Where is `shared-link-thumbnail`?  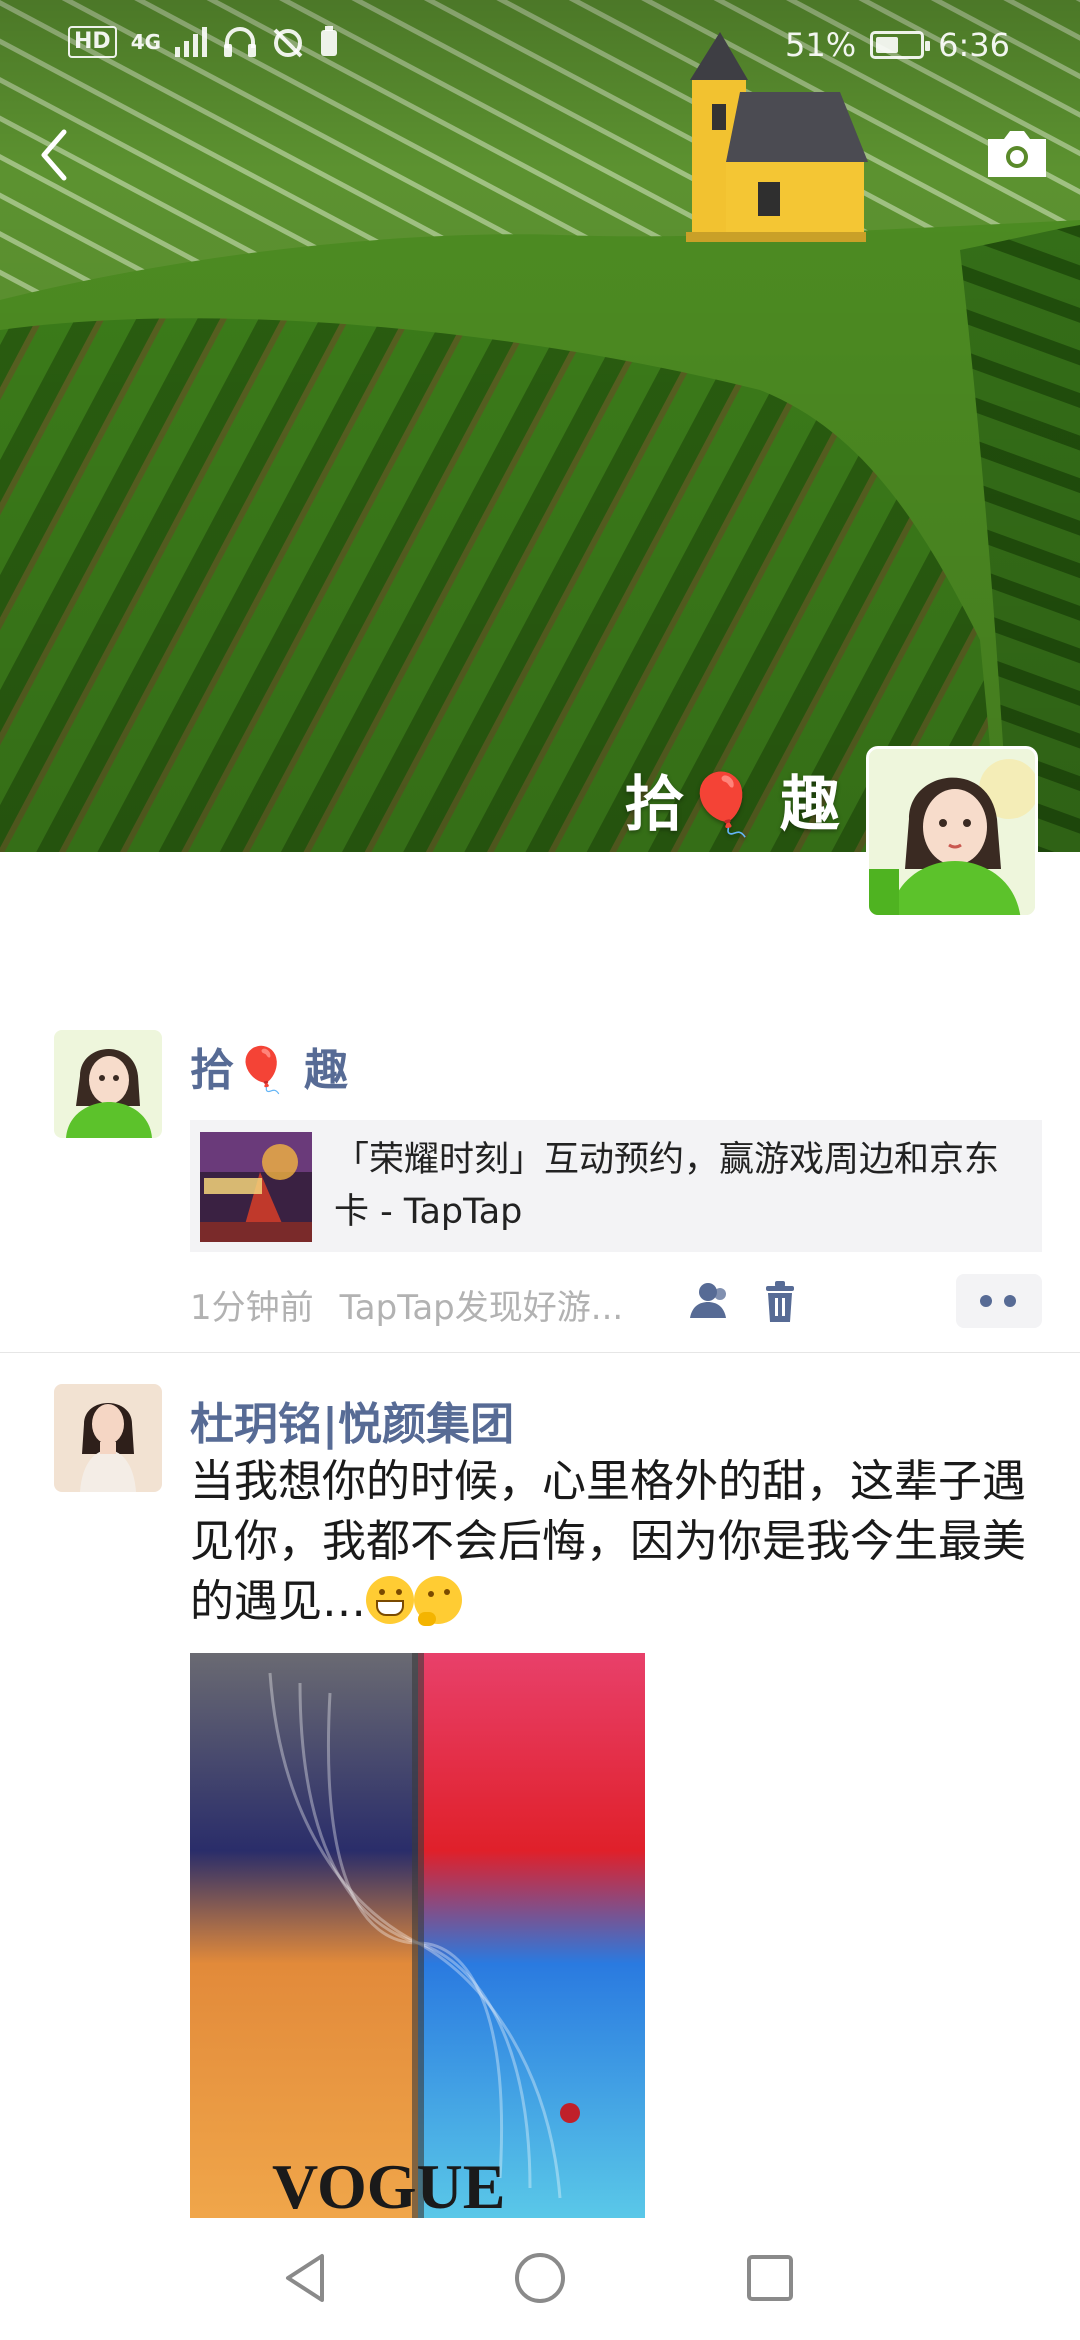
shared-link-thumbnail is located at coordinates (256, 1187).